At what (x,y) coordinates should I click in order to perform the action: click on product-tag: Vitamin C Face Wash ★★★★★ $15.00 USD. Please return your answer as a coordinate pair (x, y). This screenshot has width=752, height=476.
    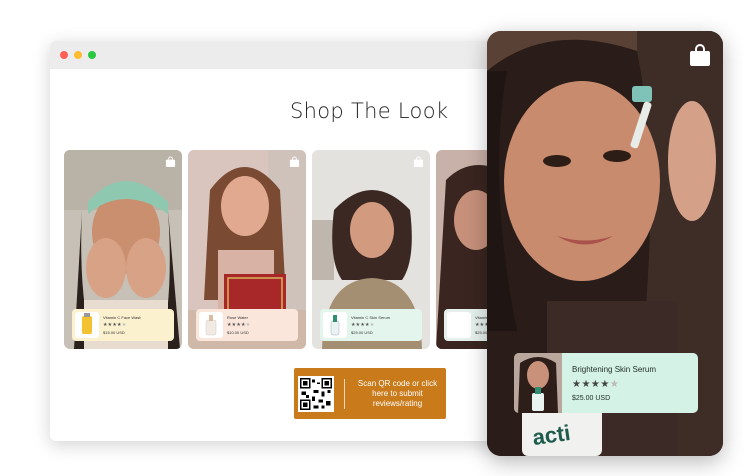
    Looking at the image, I should click on (123, 325).